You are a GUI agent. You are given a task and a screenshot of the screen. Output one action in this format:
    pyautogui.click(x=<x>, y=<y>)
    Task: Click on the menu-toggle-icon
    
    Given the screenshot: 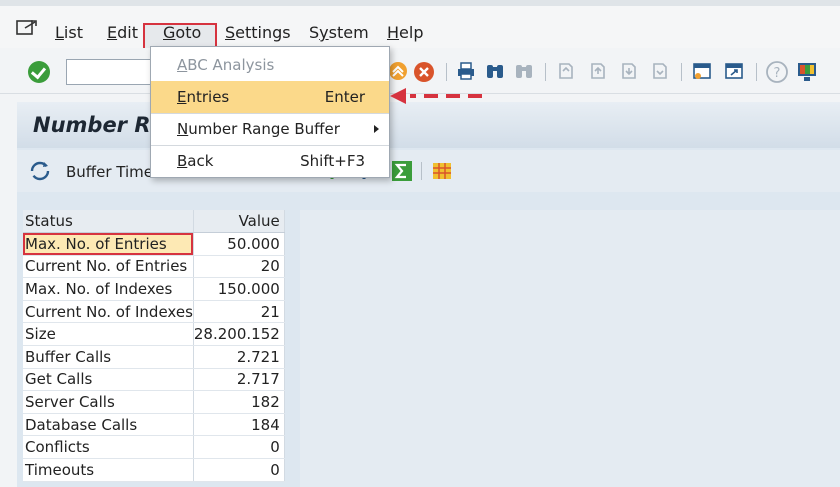 What is the action you would take?
    pyautogui.click(x=27, y=28)
    